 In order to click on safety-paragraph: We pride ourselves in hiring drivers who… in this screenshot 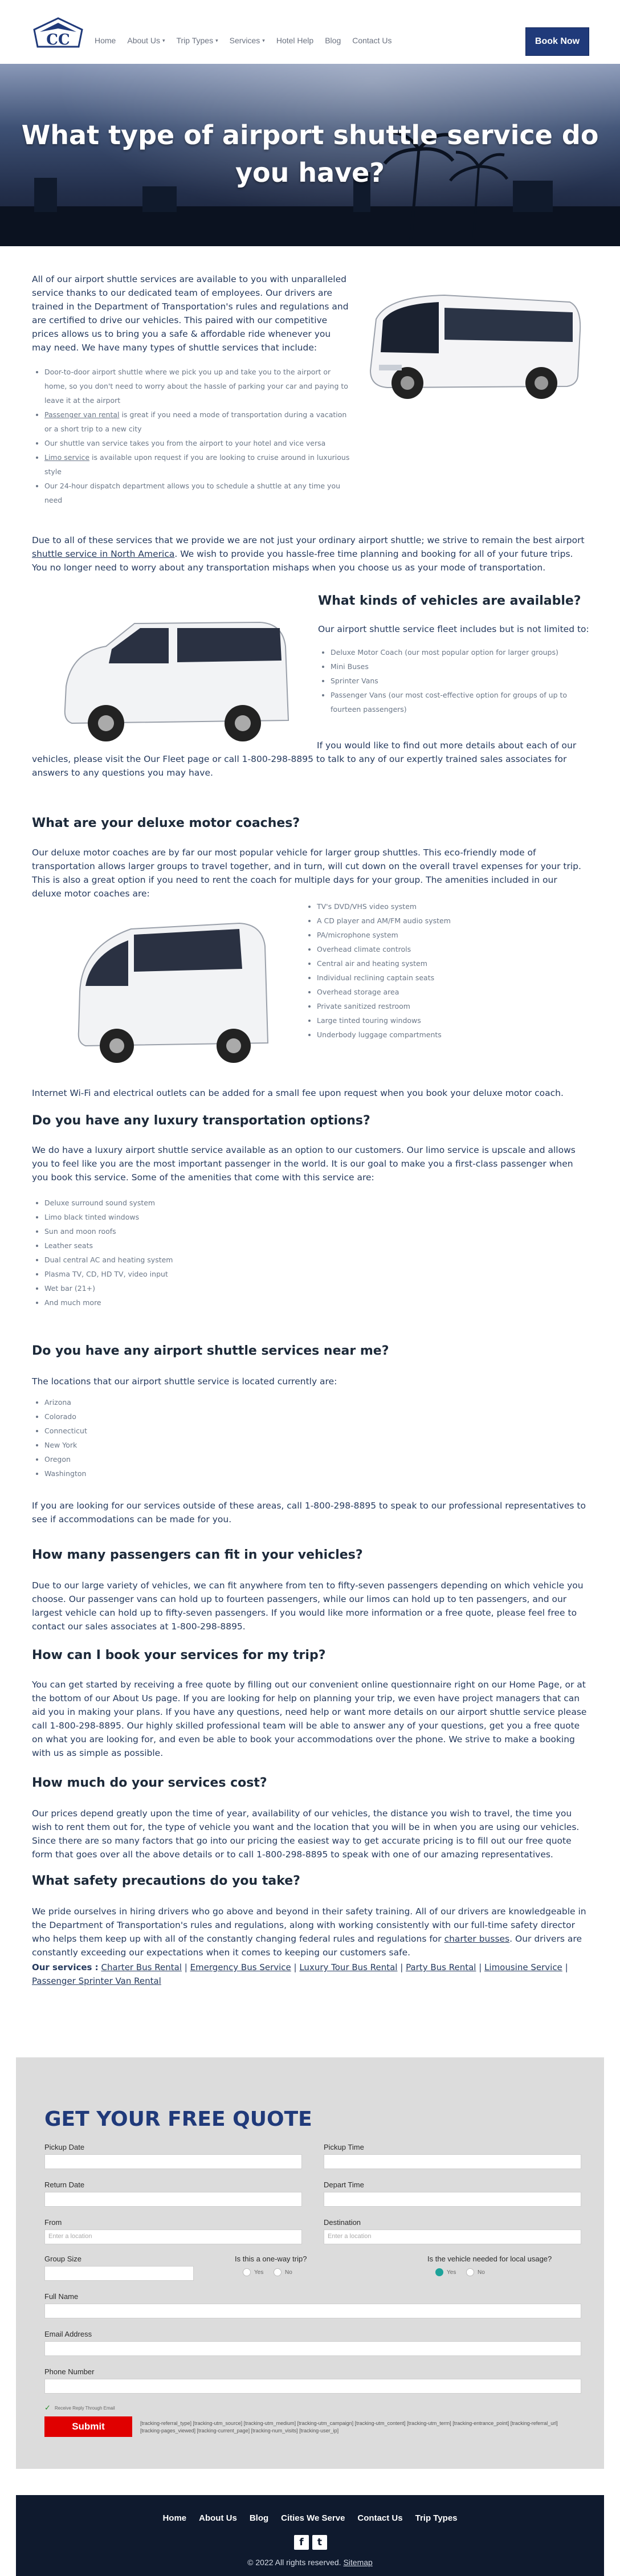, I will do `click(310, 1932)`.